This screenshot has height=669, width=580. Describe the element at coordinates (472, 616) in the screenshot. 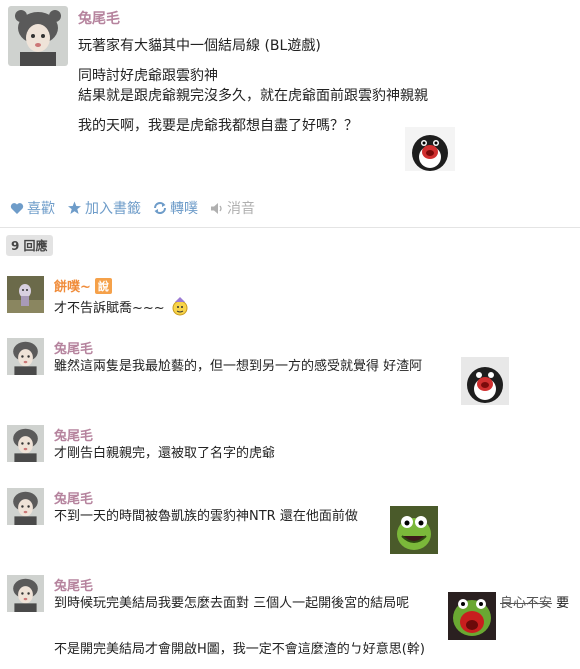

I see `kermit-scream-sticker` at that location.